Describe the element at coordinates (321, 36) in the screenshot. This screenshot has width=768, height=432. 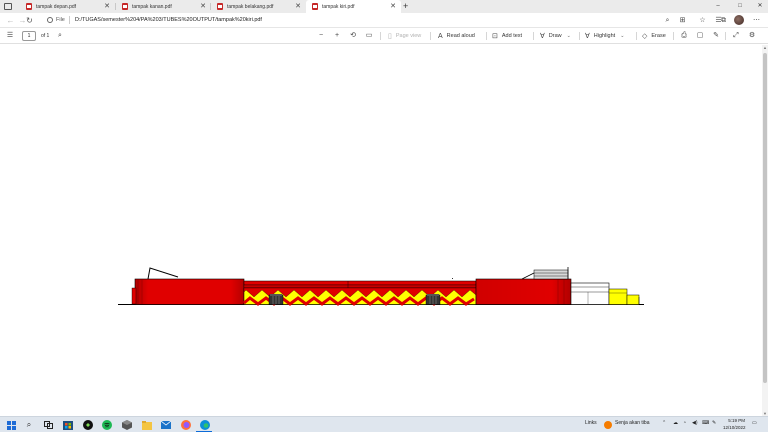
I see `zoom-out-icon: −` at that location.